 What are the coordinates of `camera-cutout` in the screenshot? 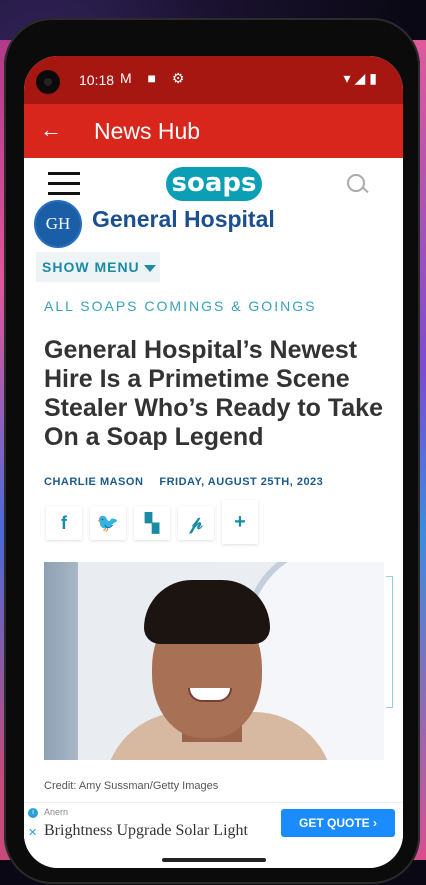 It's located at (48, 82).